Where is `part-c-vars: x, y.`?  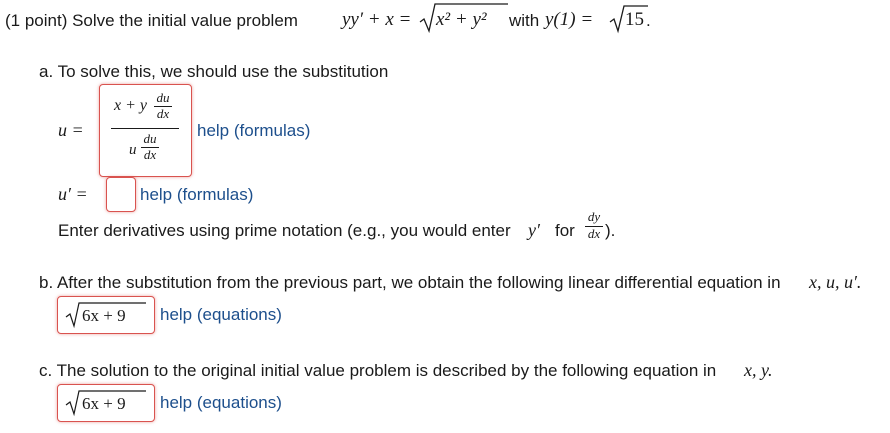 part-c-vars: x, y. is located at coordinates (758, 370).